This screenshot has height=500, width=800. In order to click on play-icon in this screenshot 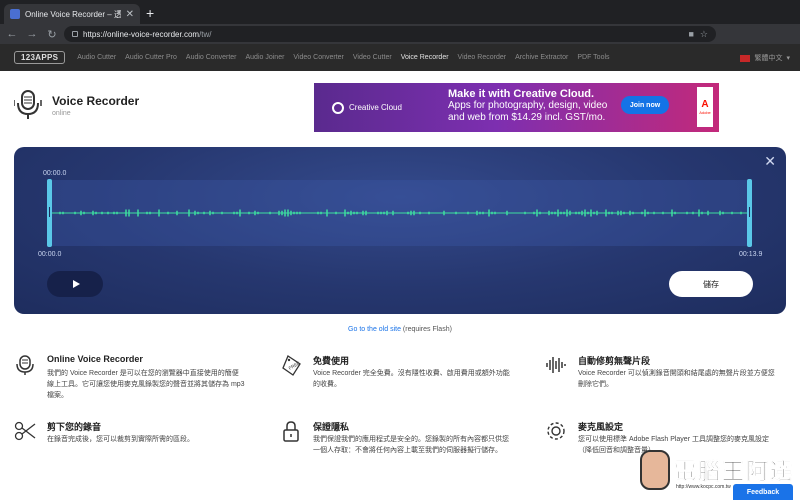, I will do `click(76, 284)`.